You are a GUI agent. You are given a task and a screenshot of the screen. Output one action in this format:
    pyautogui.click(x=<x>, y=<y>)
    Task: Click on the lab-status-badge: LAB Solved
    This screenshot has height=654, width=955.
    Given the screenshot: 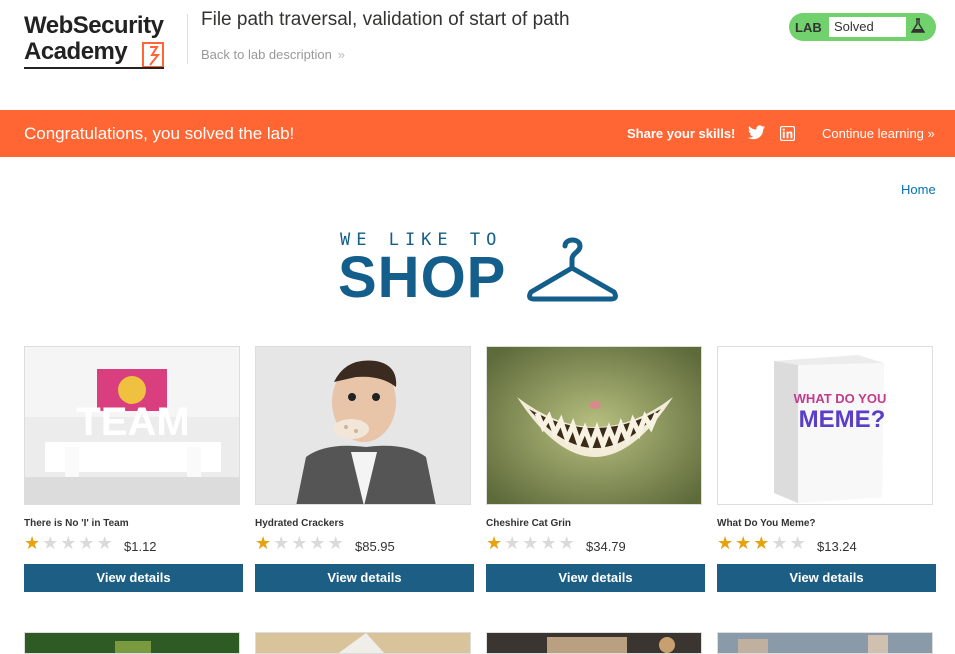 What is the action you would take?
    pyautogui.click(x=862, y=27)
    